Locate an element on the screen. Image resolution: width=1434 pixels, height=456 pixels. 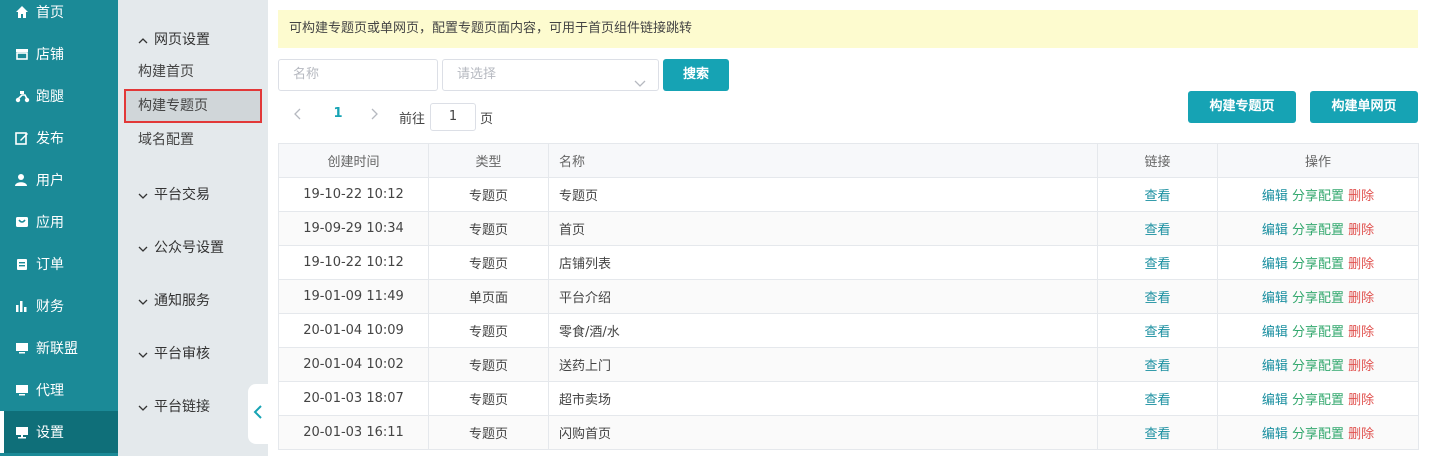
cell-name: 送药上门 is located at coordinates (823, 364).